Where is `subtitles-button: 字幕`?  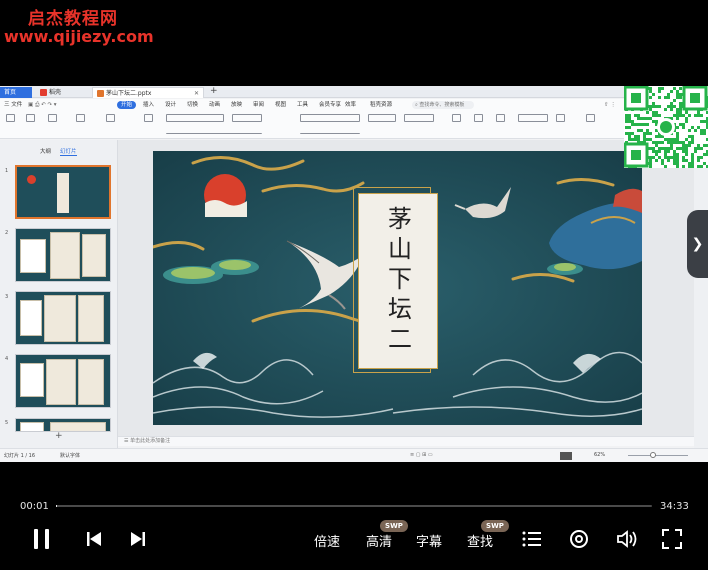 subtitles-button: 字幕 is located at coordinates (429, 540).